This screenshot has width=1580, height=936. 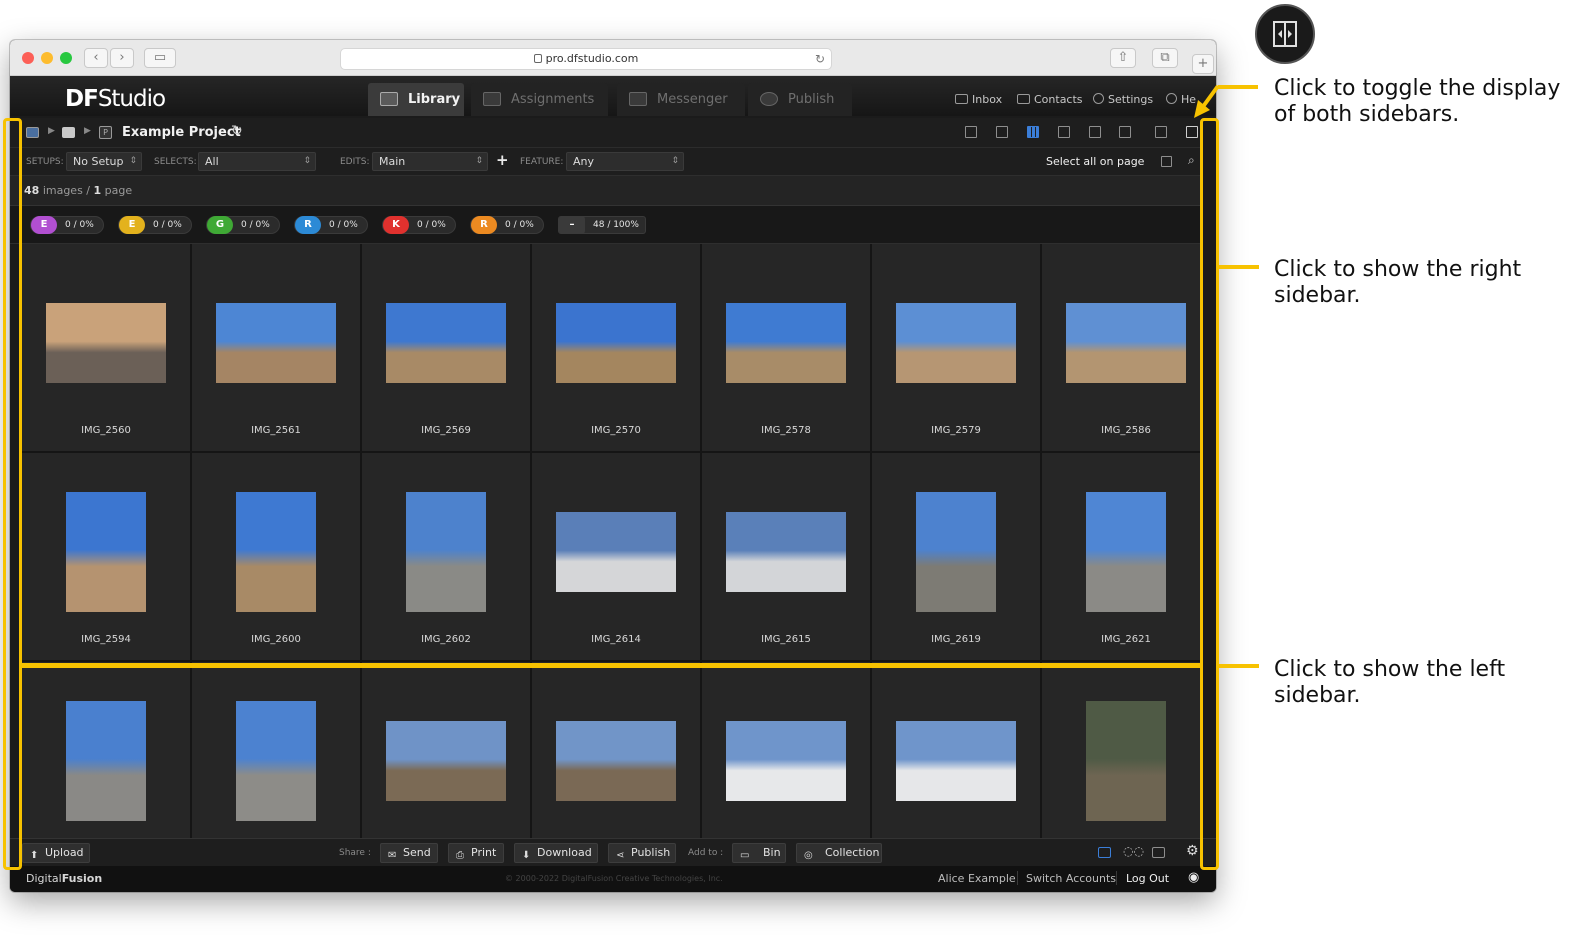 I want to click on selection-badge: –48 / 100%, so click(x=602, y=225).